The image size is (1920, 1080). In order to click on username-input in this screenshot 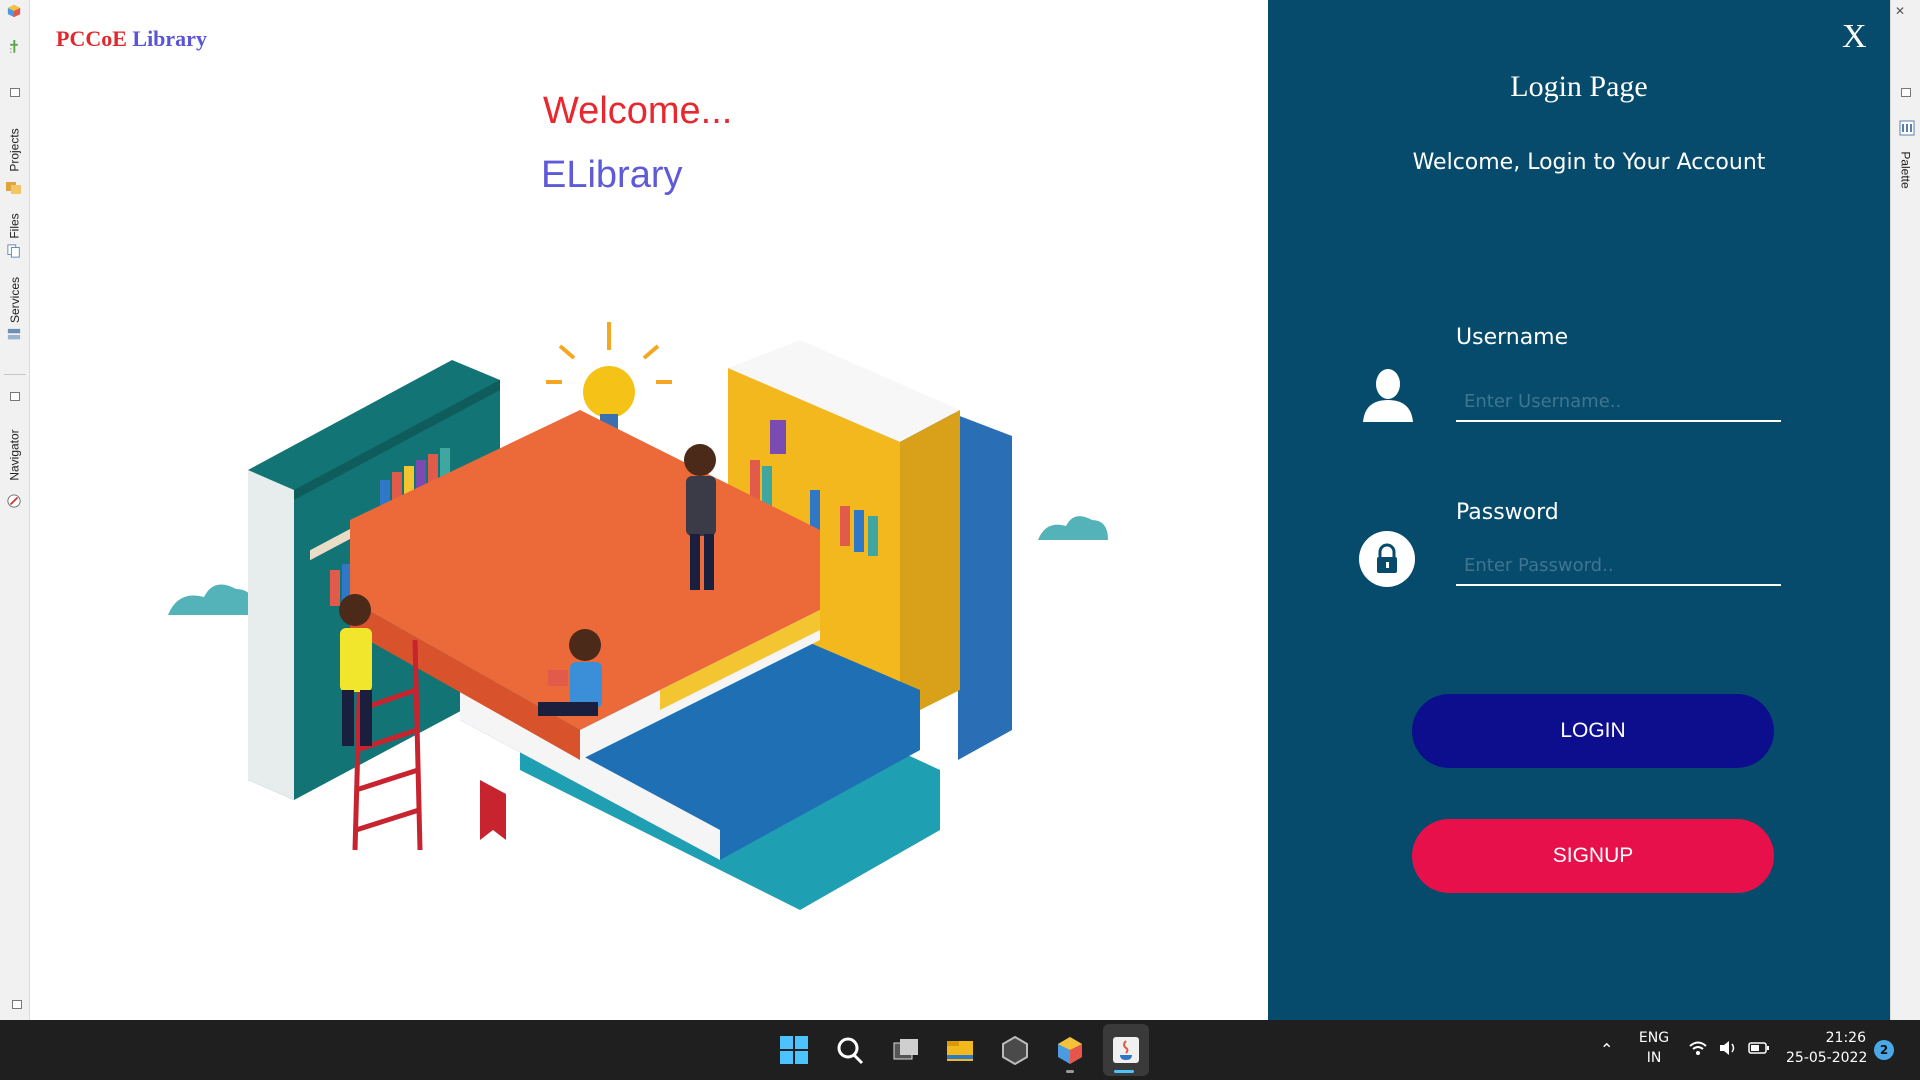, I will do `click(1618, 402)`.